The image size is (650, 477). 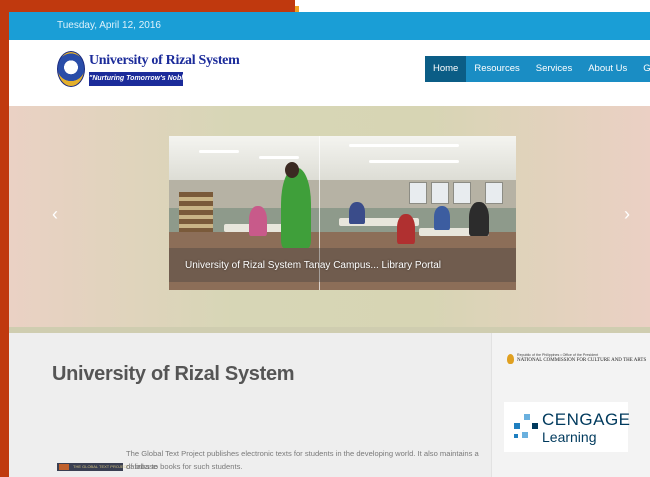 What do you see at coordinates (173, 374) in the screenshot?
I see `page-title: University of Rizal System` at bounding box center [173, 374].